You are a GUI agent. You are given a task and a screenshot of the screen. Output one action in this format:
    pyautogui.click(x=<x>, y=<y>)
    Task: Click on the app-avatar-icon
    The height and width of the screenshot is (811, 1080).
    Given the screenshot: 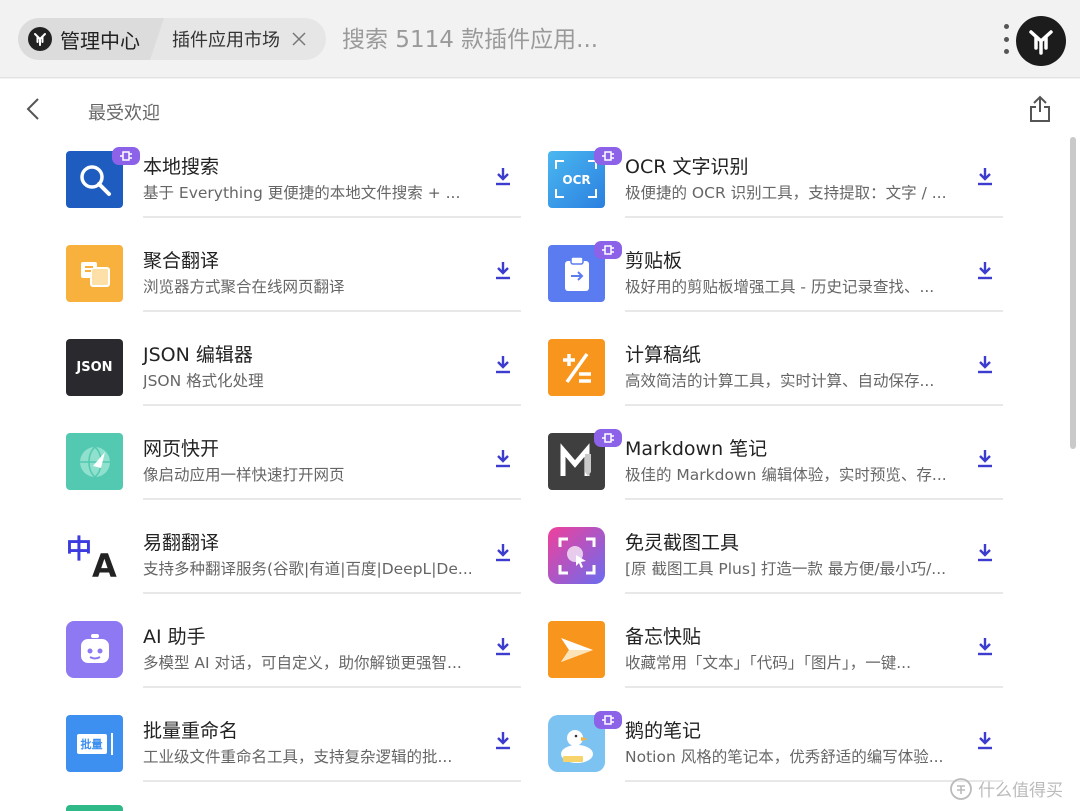 What is the action you would take?
    pyautogui.click(x=1041, y=41)
    